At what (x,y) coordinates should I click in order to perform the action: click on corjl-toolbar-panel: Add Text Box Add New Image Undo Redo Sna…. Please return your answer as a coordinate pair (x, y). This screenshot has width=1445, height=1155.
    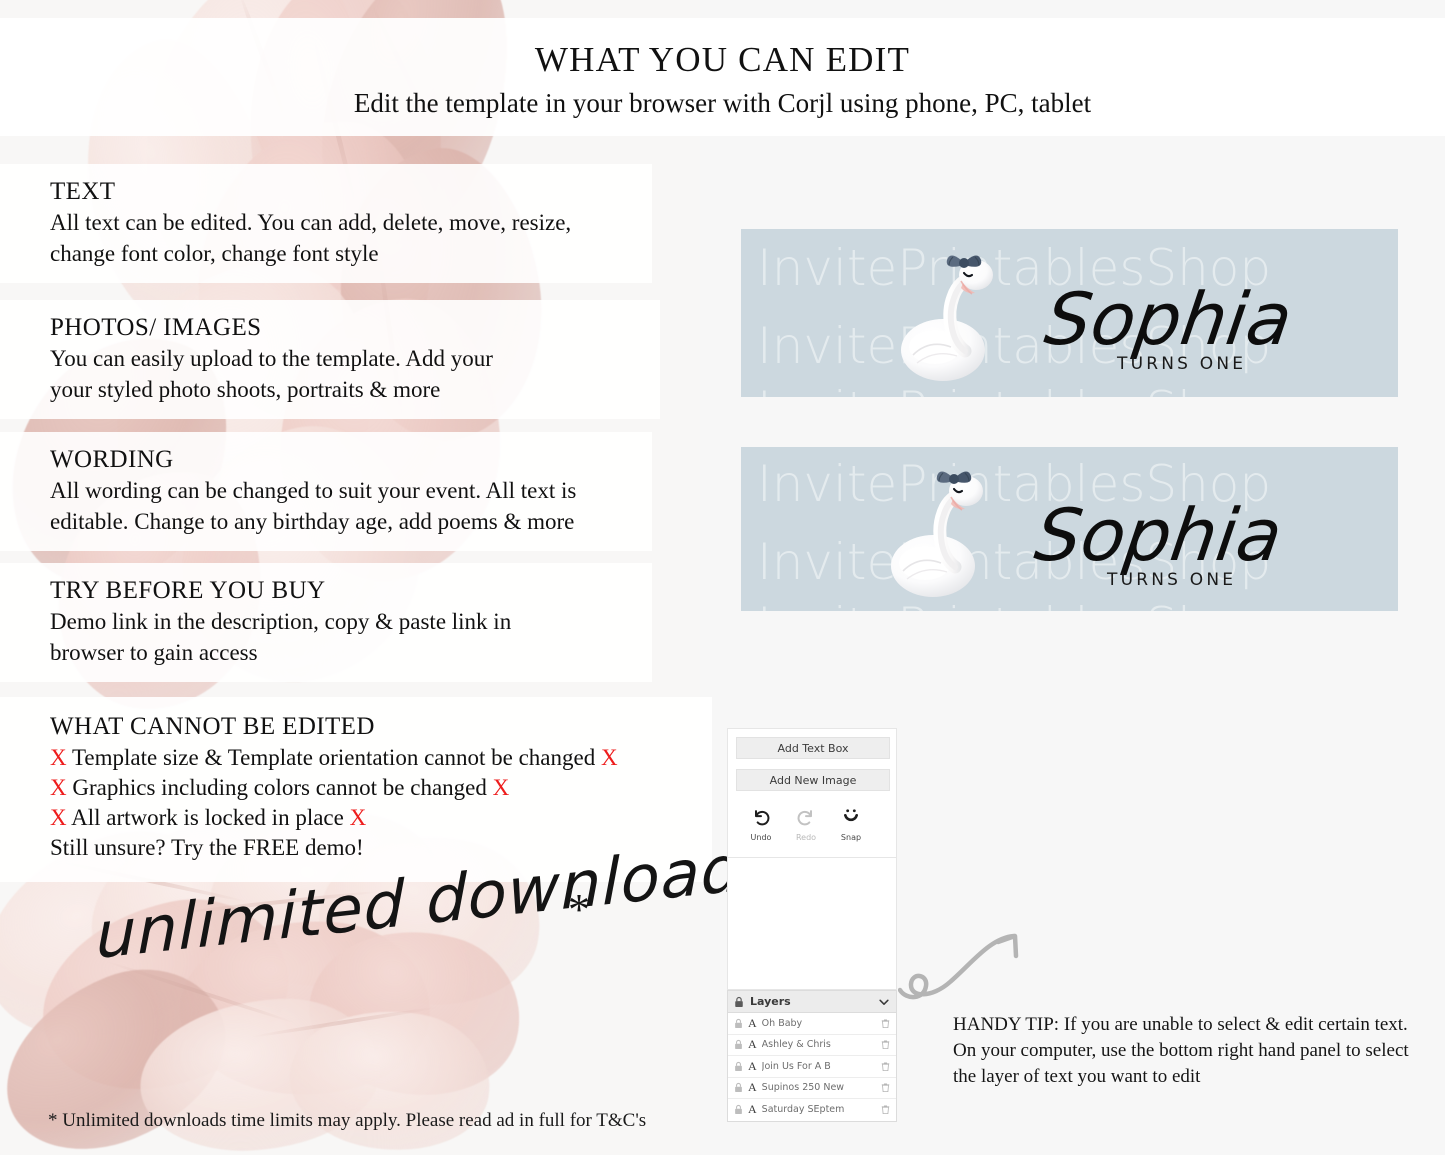
    Looking at the image, I should click on (812, 793).